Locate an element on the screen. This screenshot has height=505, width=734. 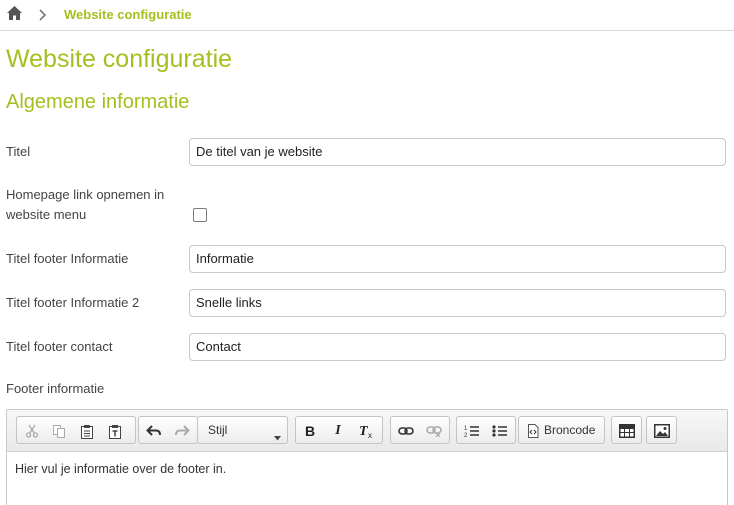
table-icon is located at coordinates (627, 431).